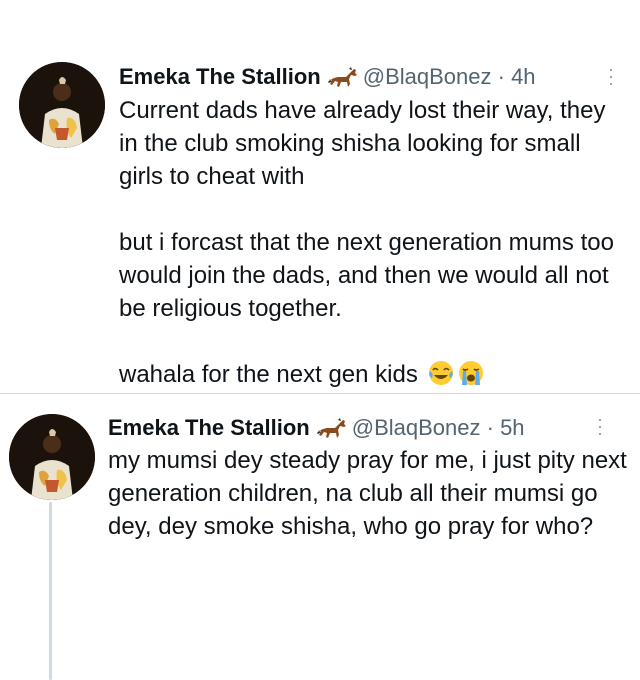  What do you see at coordinates (523, 76) in the screenshot?
I see `timestamp: 4h` at bounding box center [523, 76].